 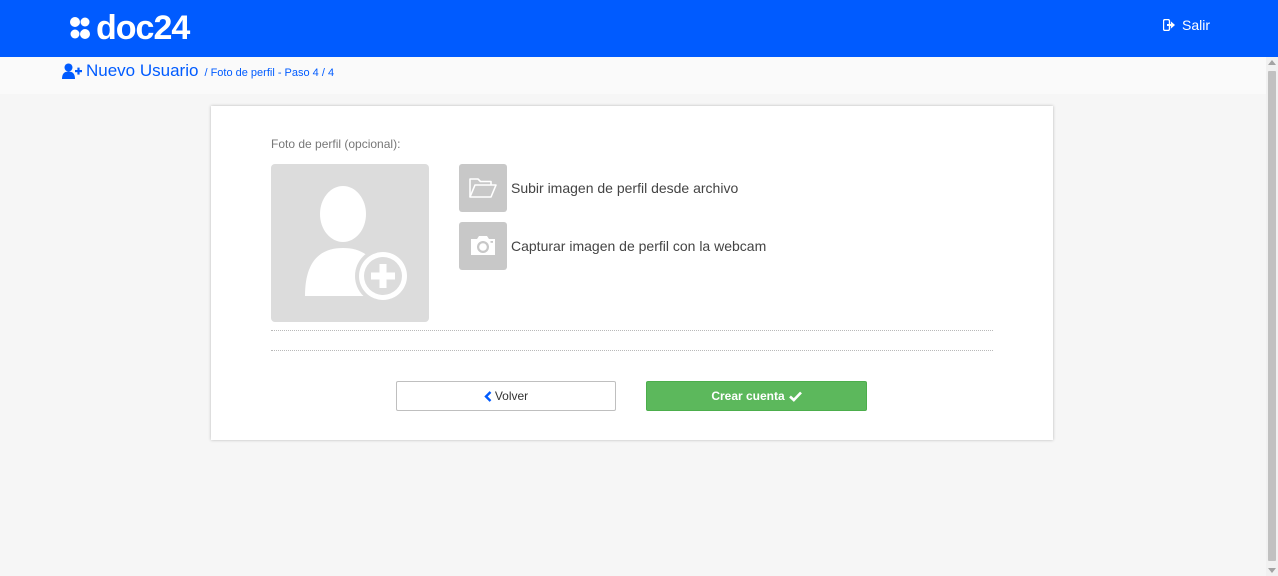 I want to click on logout-label: Salir, so click(x=1195, y=25).